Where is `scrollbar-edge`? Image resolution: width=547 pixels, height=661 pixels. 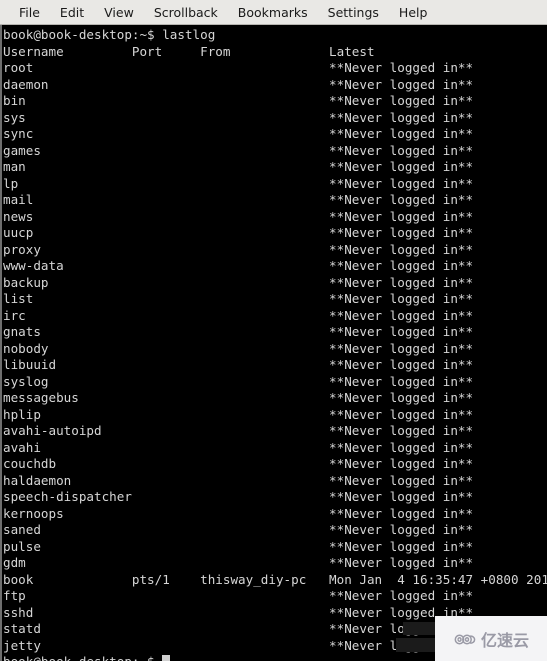 scrollbar-edge is located at coordinates (1, 343).